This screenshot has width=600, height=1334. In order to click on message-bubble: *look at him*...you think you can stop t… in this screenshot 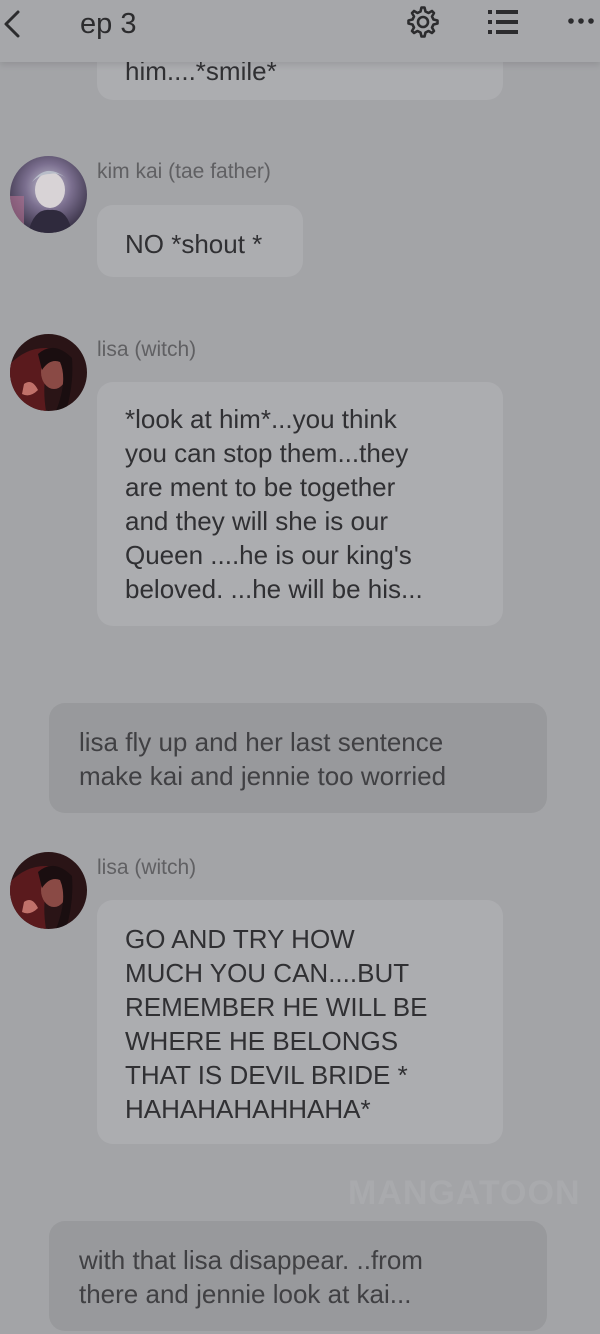, I will do `click(300, 504)`.